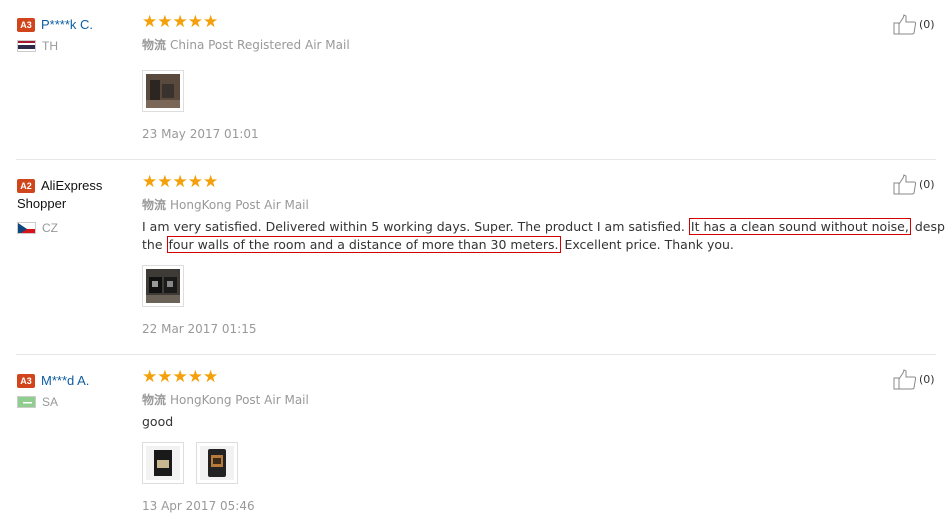 The image size is (945, 523). Describe the element at coordinates (929, 226) in the screenshot. I see `review-text-segment: despite` at that location.